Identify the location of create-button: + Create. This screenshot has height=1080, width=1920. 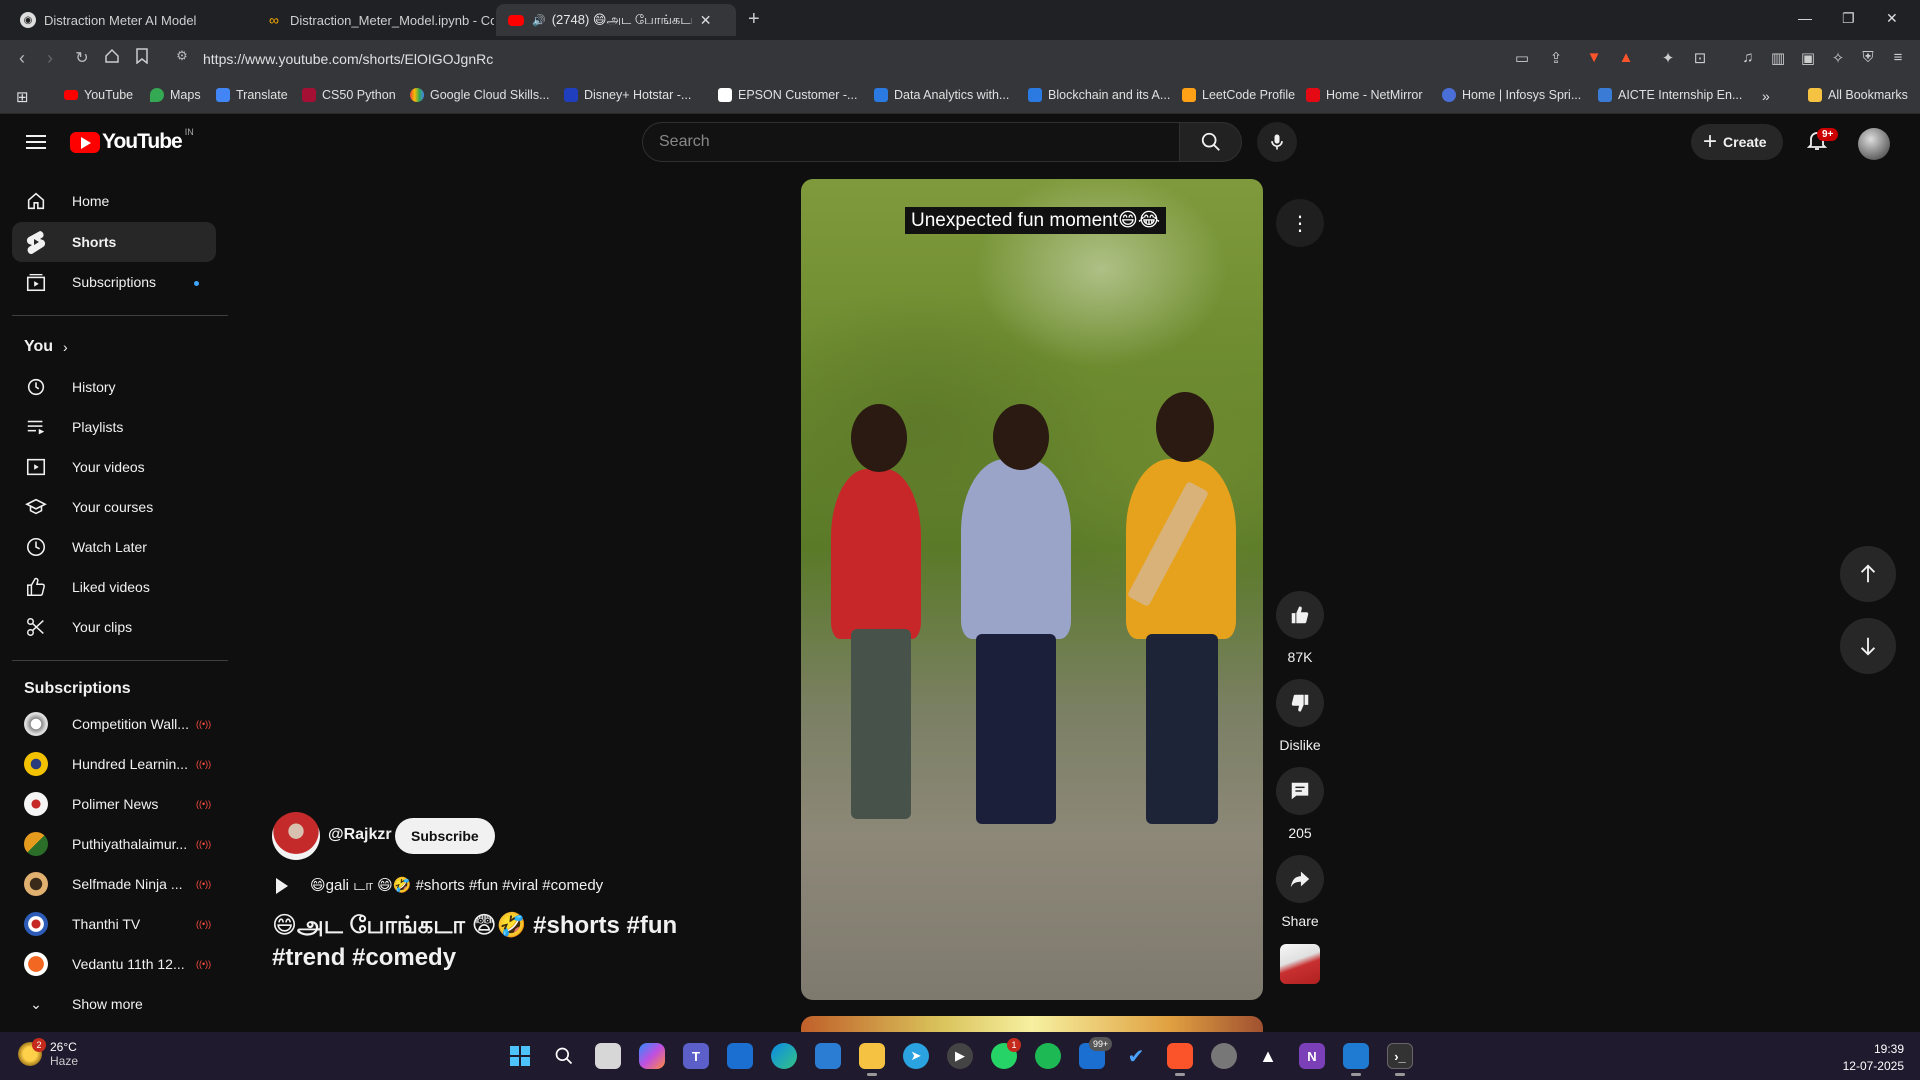
(1737, 142).